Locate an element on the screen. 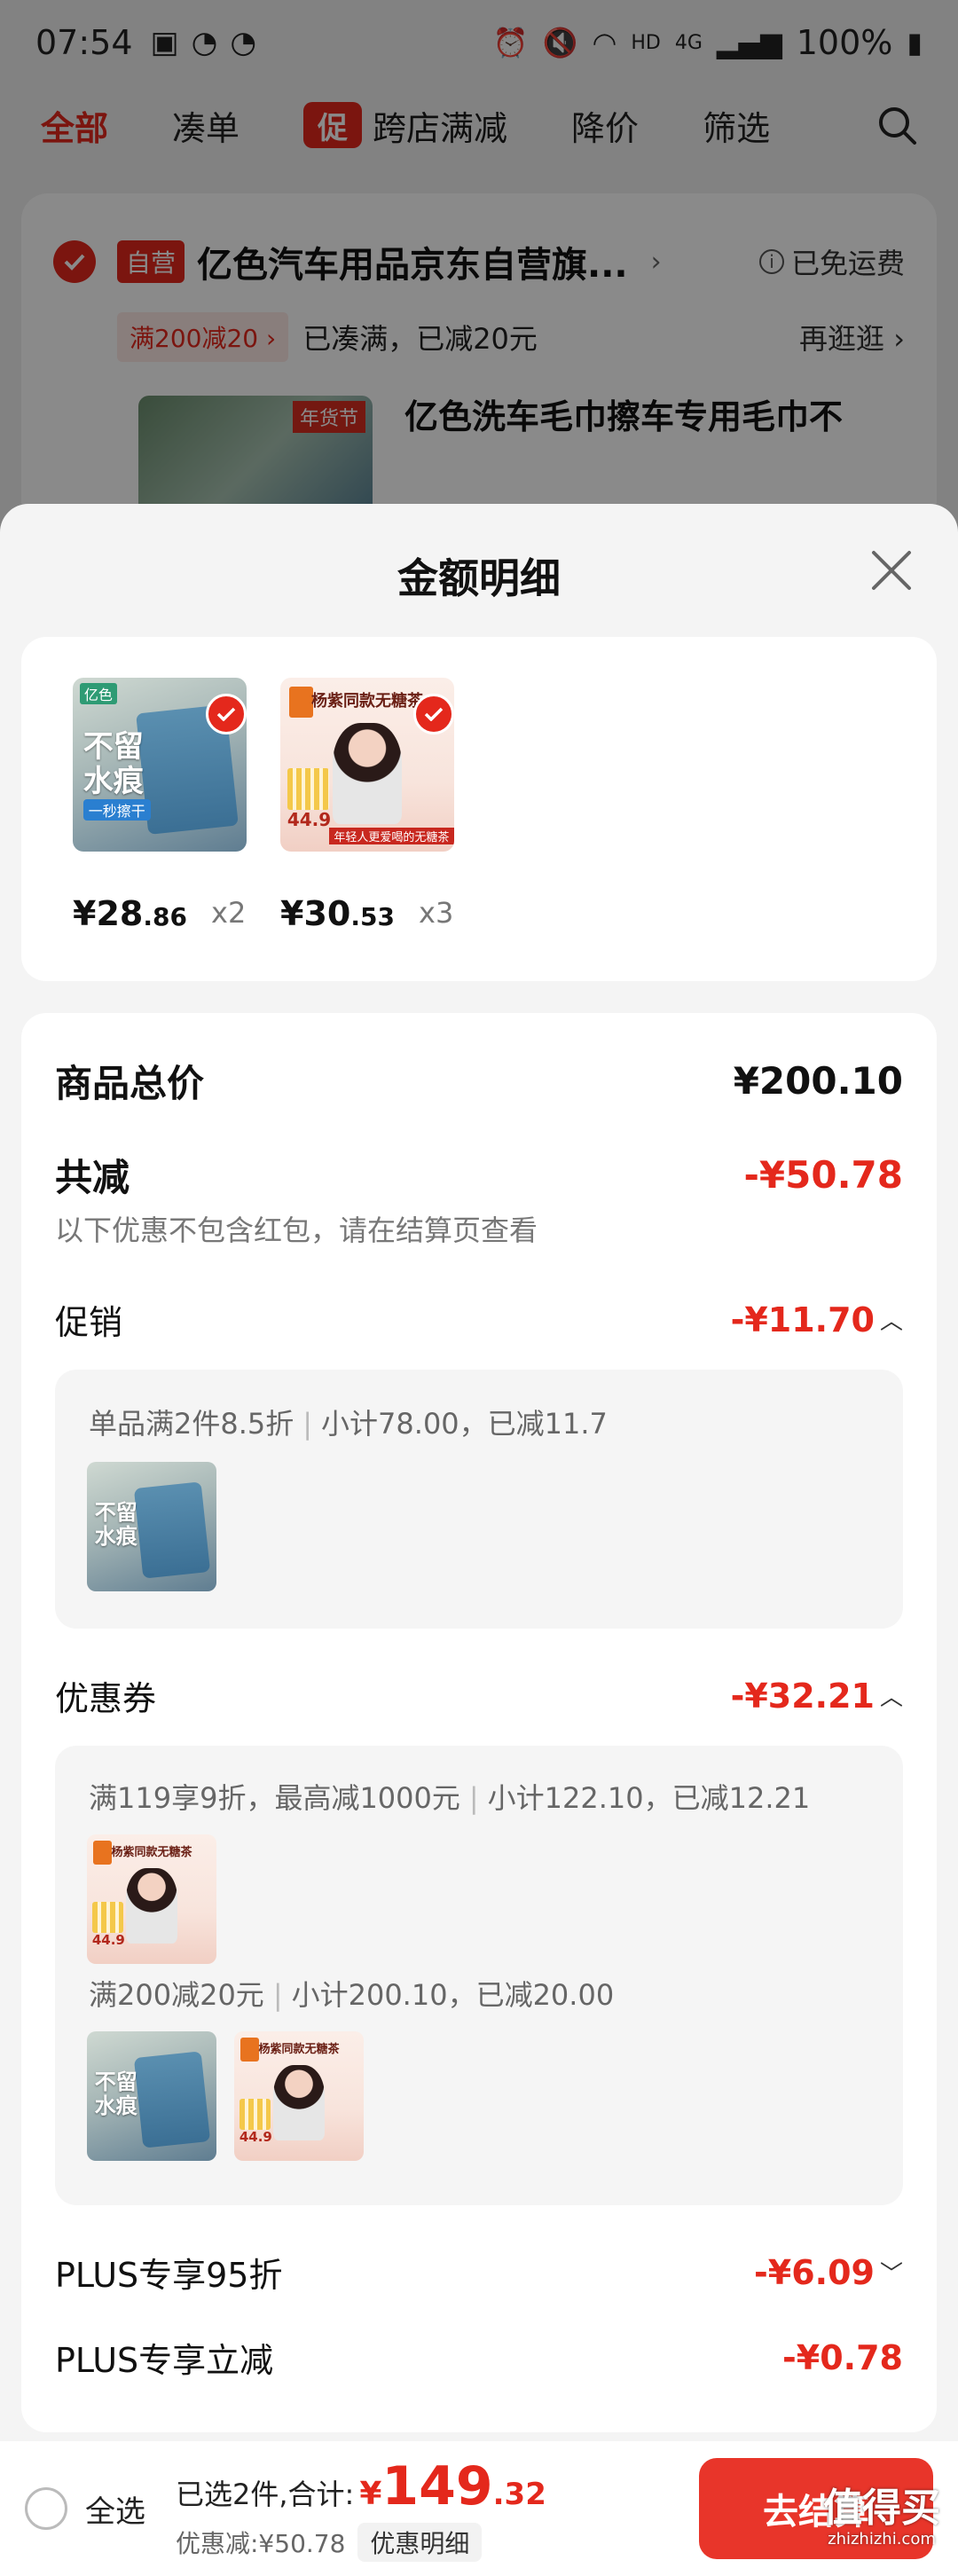  coupon-rule-line: 满200减20元 | 小计200.10，已减20.00 is located at coordinates (352, 1995).